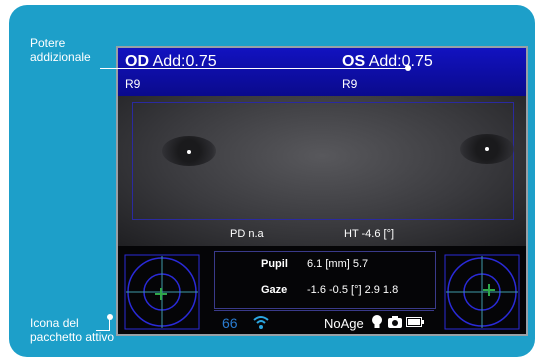  I want to click on header-bar: OD Add:0.75 OS Add:0.75 R9 R9, so click(322, 72).